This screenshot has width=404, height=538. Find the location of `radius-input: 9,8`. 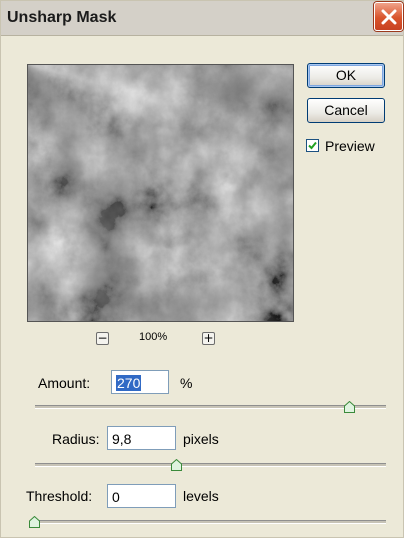

radius-input: 9,8 is located at coordinates (141, 438).